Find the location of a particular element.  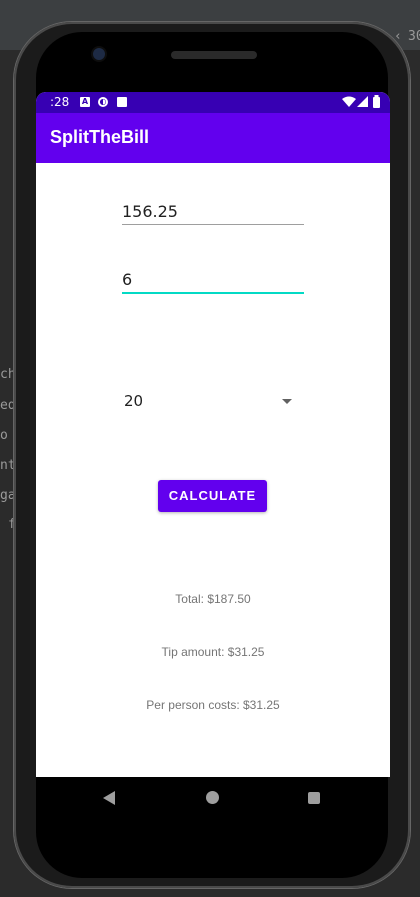

front-camera is located at coordinates (99, 54).